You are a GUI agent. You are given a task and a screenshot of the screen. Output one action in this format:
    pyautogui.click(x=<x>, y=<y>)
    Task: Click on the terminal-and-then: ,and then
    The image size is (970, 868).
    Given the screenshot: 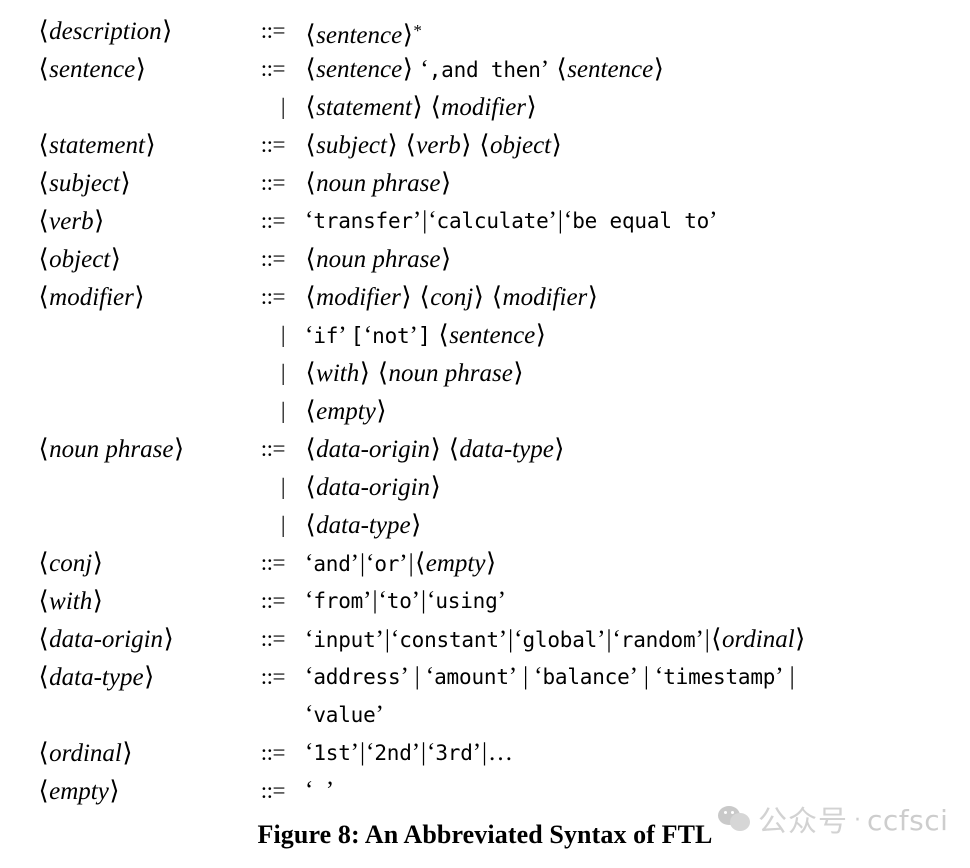 What is the action you would take?
    pyautogui.click(x=484, y=70)
    